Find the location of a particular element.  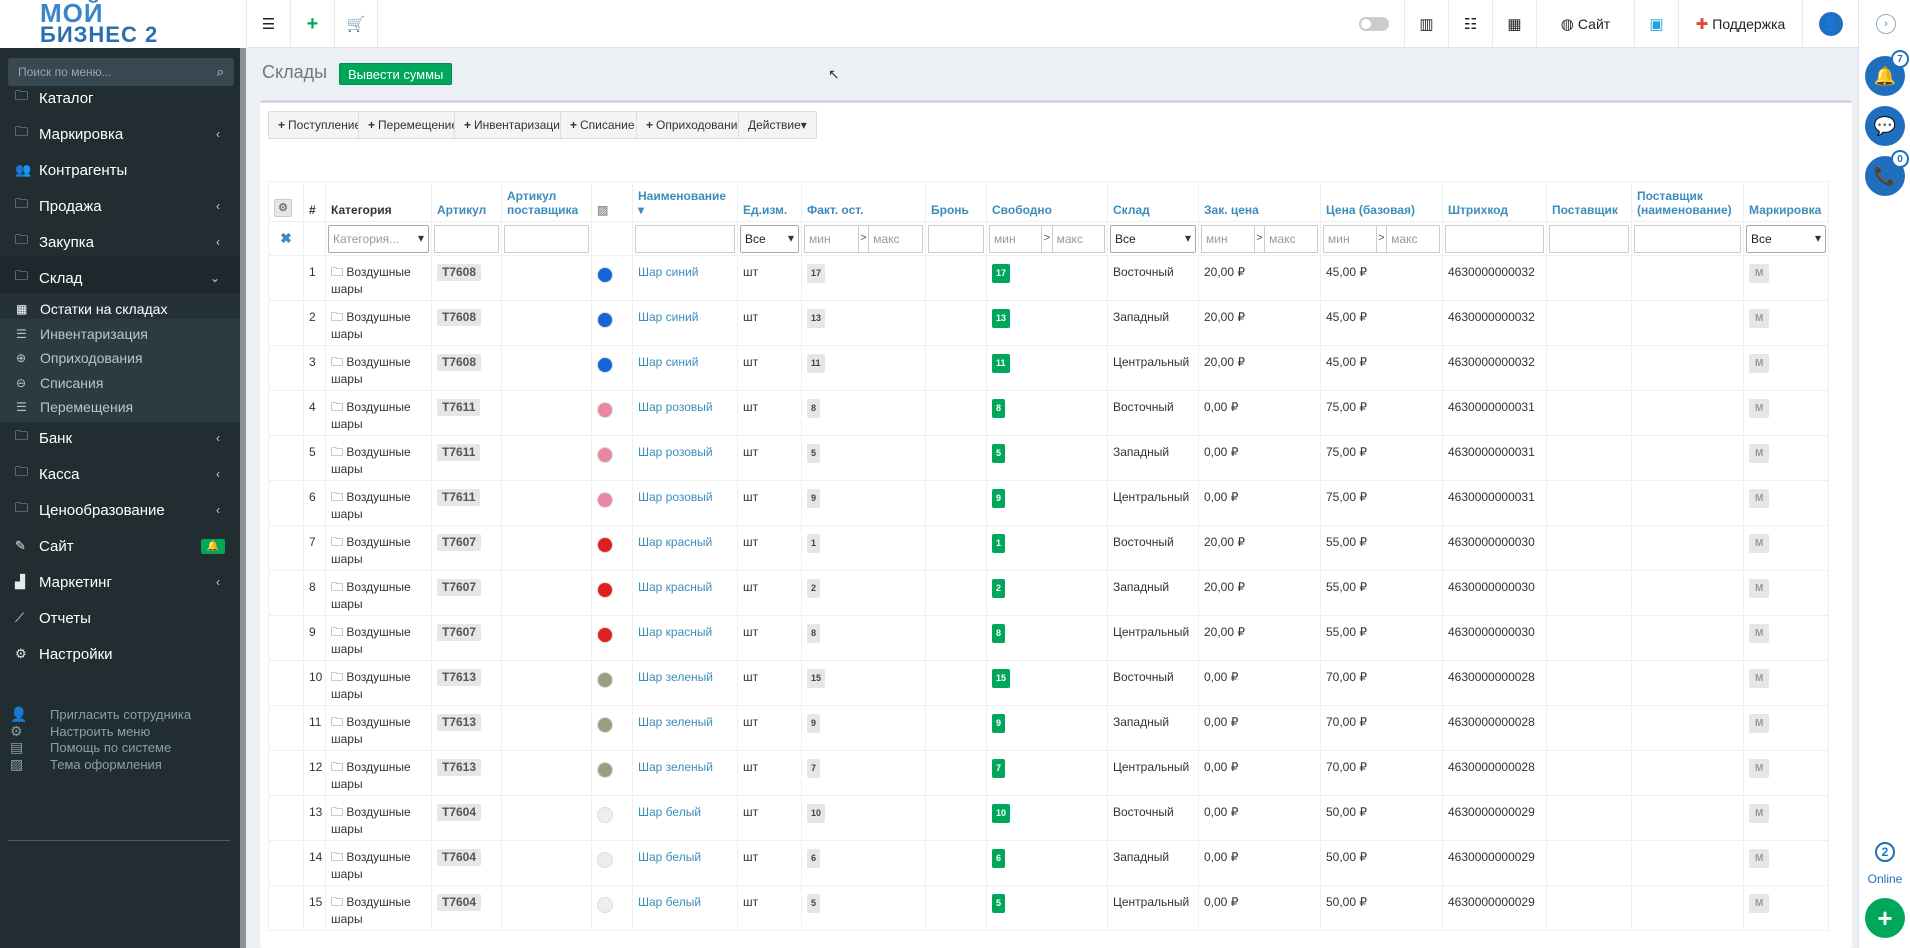

sidebar-item-12: ⚙ Настройки is located at coordinates (120, 654).